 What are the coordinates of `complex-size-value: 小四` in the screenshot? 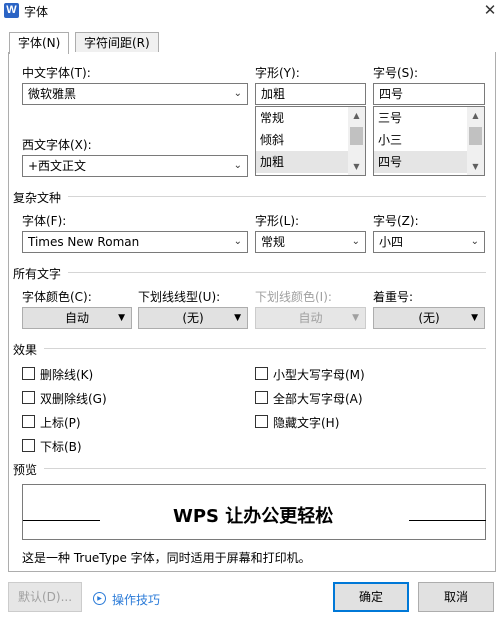 It's located at (391, 242).